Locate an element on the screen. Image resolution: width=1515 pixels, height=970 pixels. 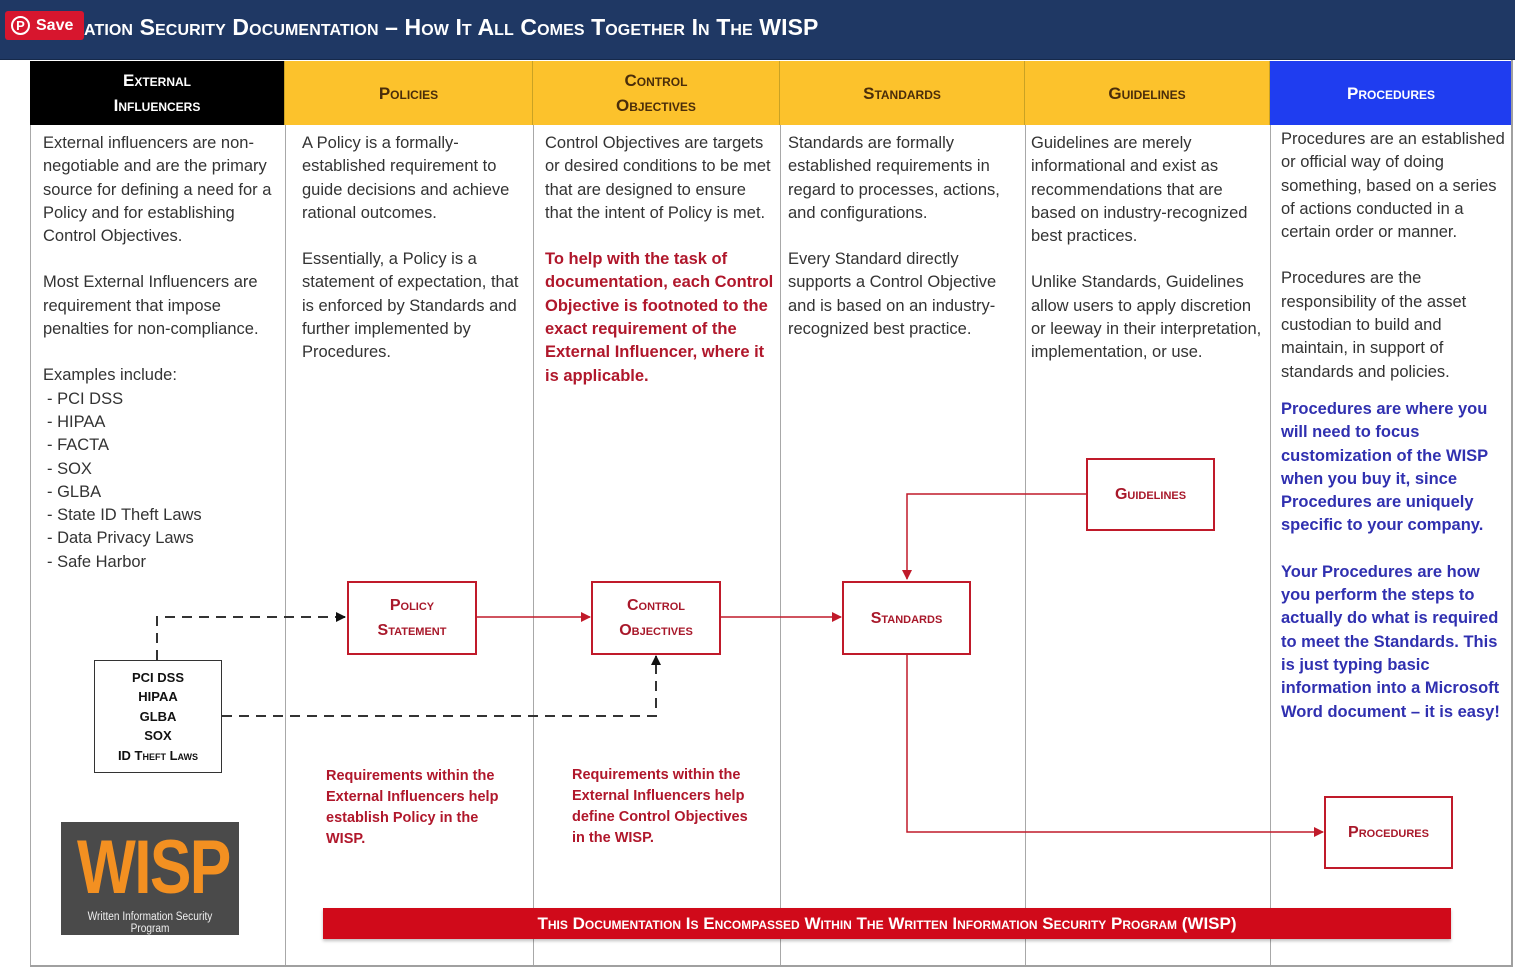
policy-statement-box: Policy Statement is located at coordinates (412, 618).